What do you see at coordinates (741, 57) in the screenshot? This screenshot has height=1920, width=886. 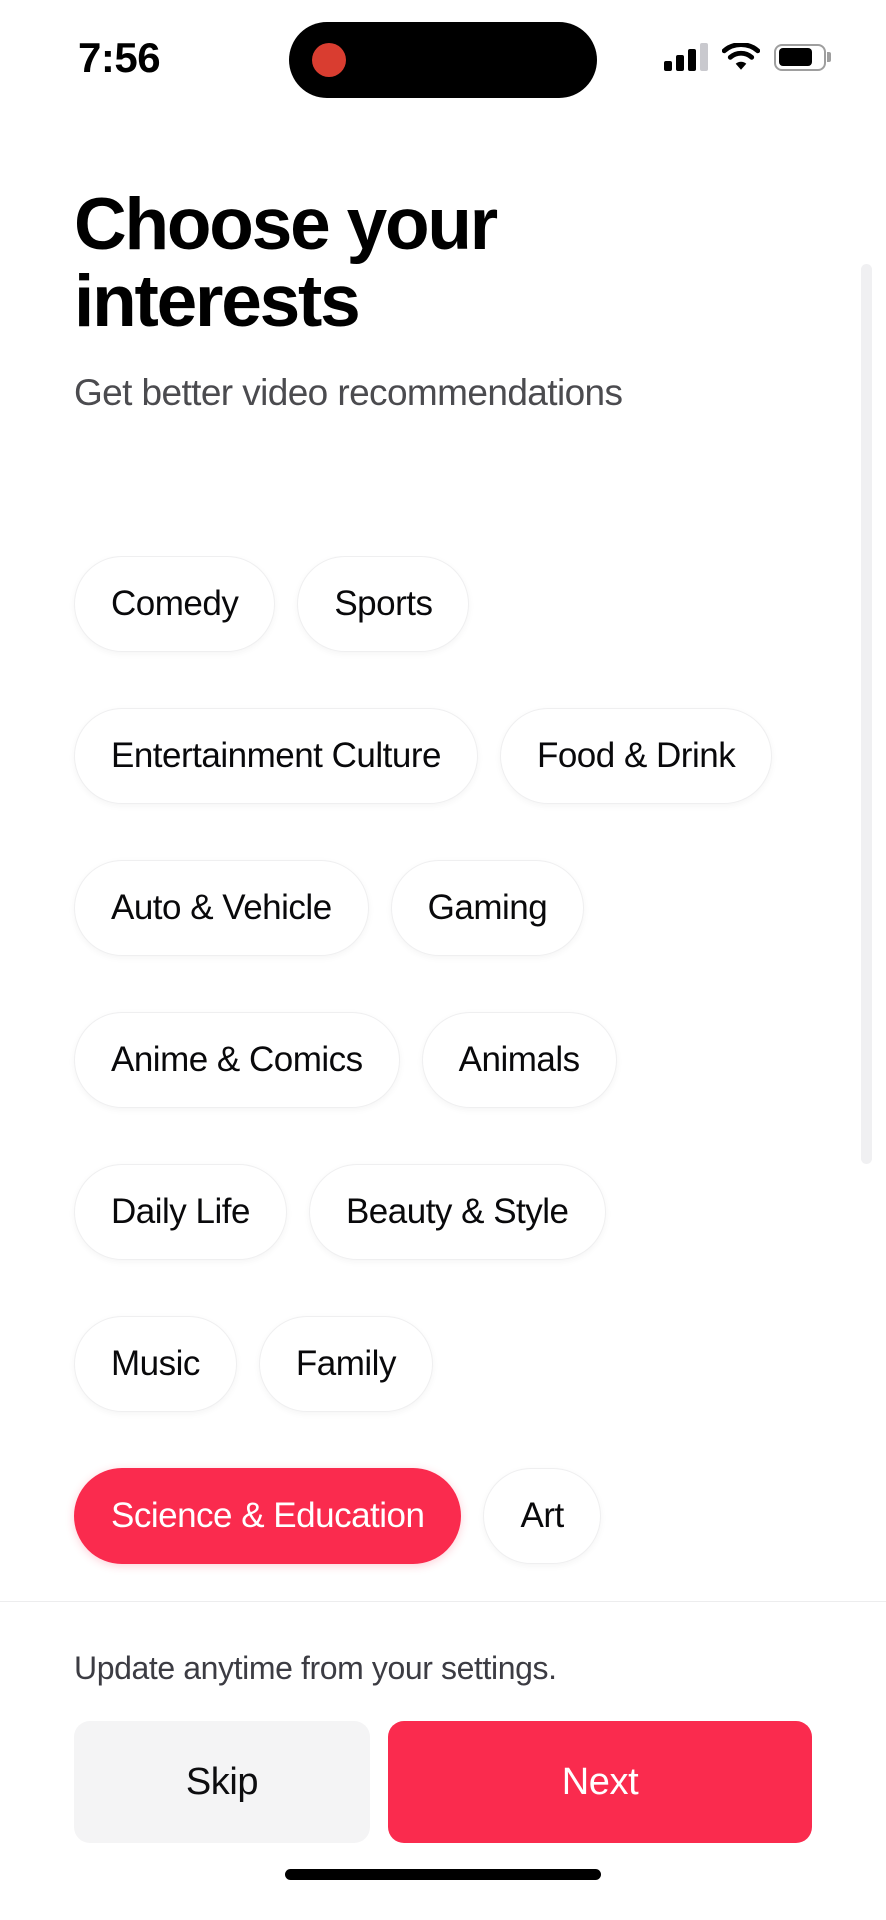 I see `wifi-icon` at bounding box center [741, 57].